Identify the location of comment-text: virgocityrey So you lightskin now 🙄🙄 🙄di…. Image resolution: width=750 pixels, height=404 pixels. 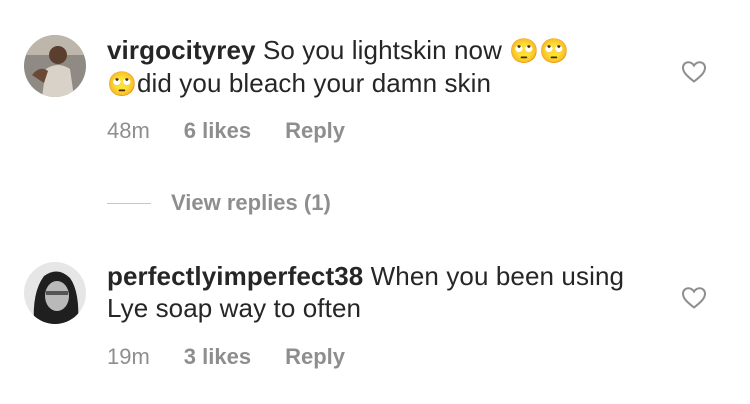
(372, 67).